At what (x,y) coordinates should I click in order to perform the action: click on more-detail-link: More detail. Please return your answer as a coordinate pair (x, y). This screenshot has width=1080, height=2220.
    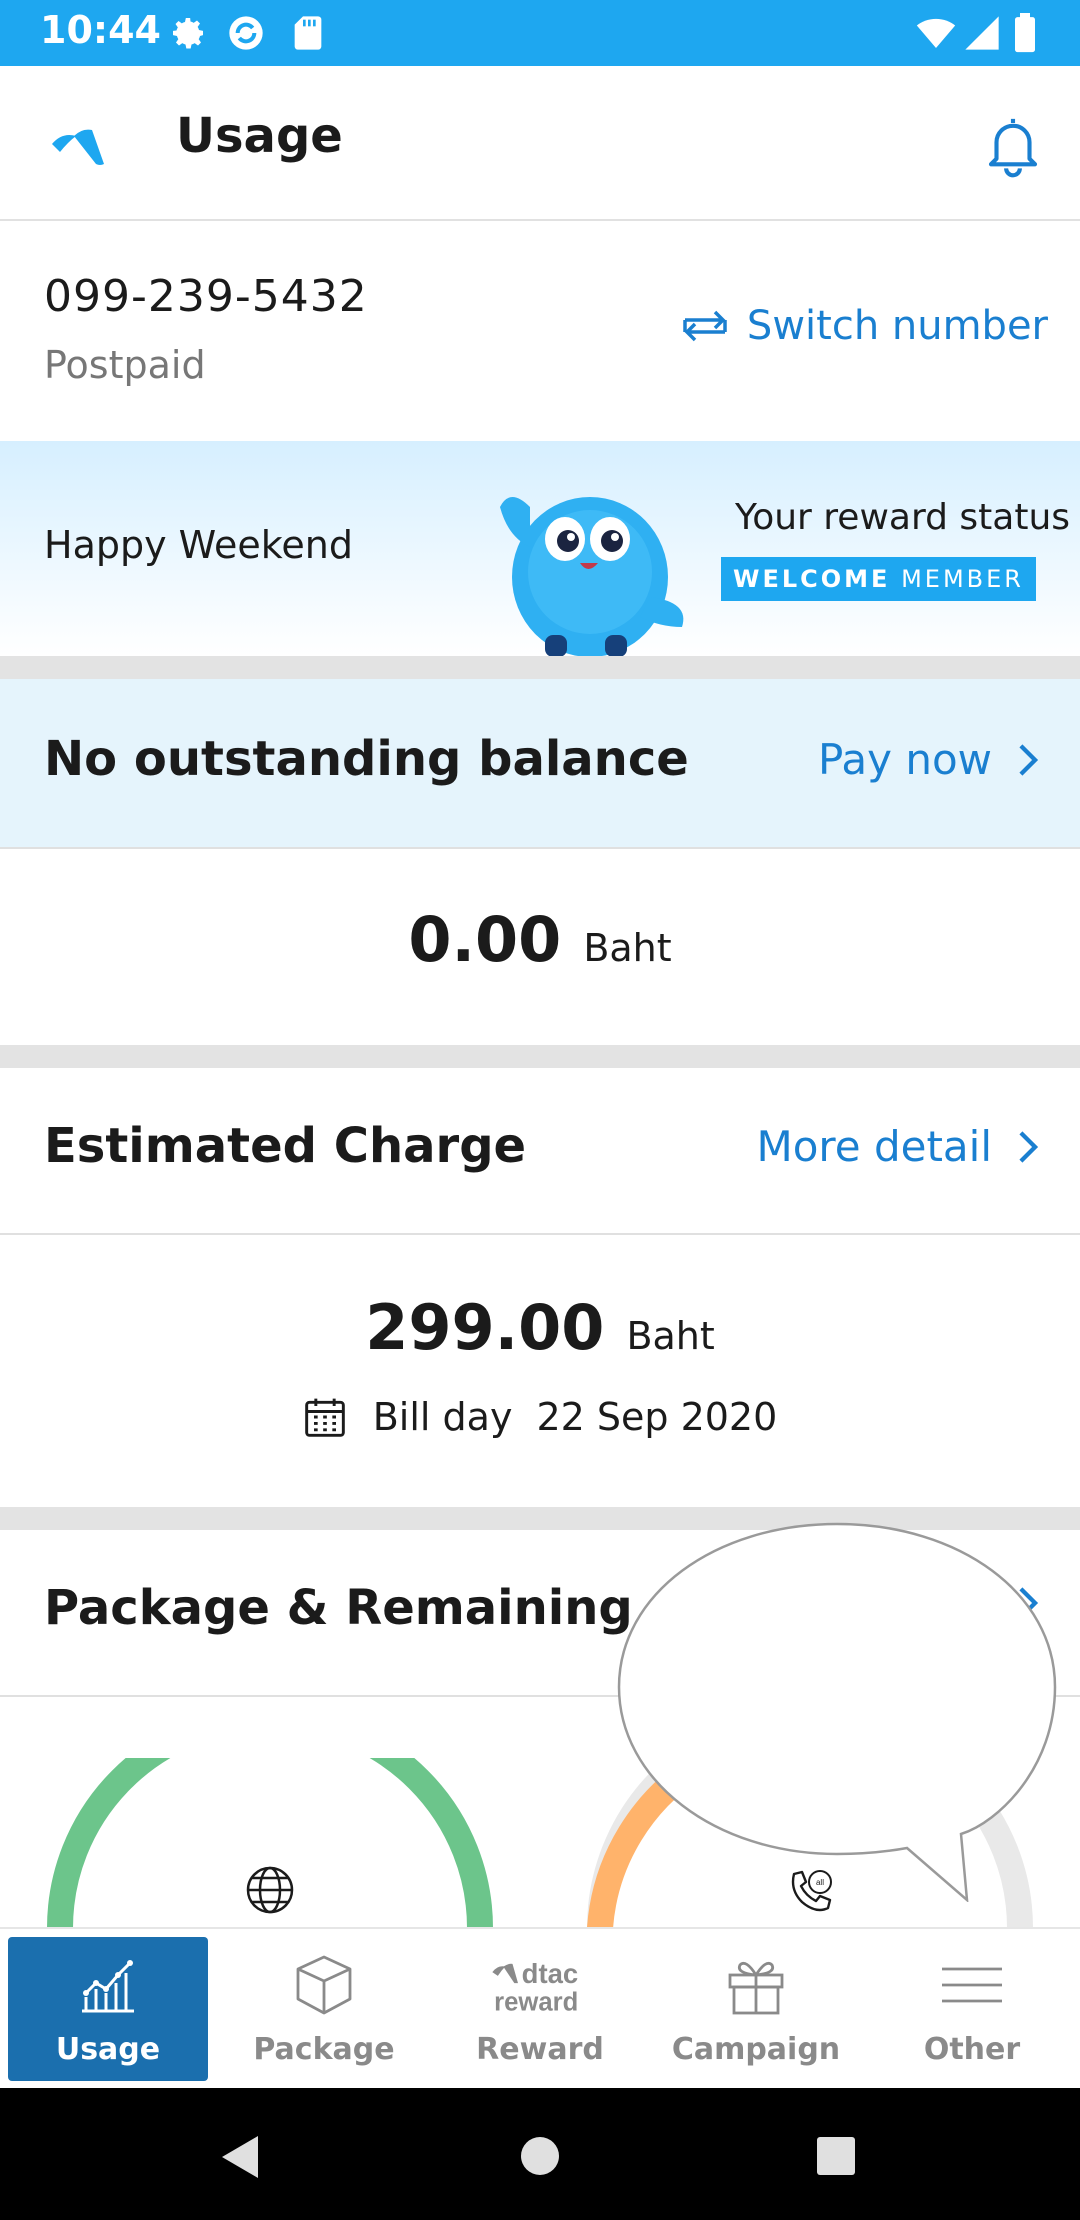
    Looking at the image, I should click on (899, 1146).